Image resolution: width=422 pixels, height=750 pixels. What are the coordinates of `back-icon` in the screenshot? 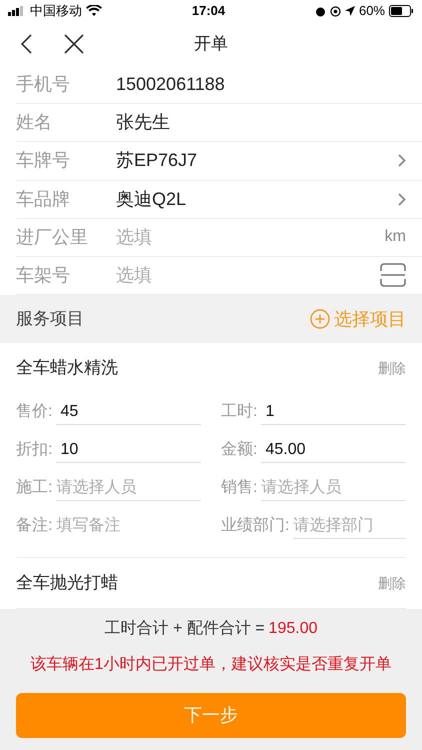 It's located at (26, 44).